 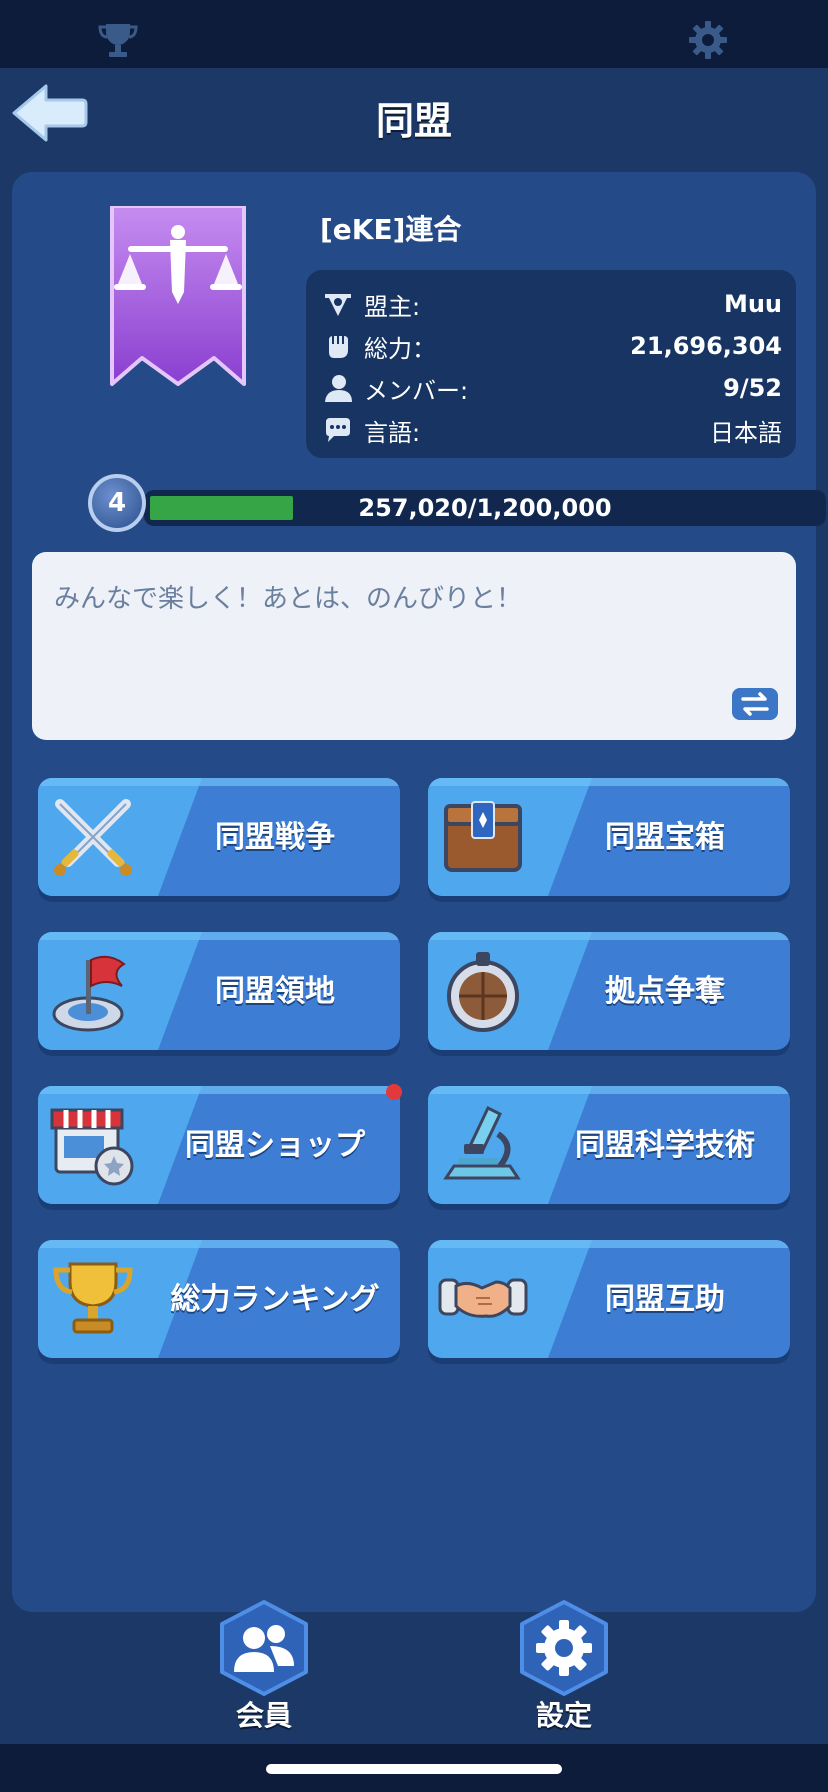 I want to click on stronghold-icon, so click(x=483, y=992).